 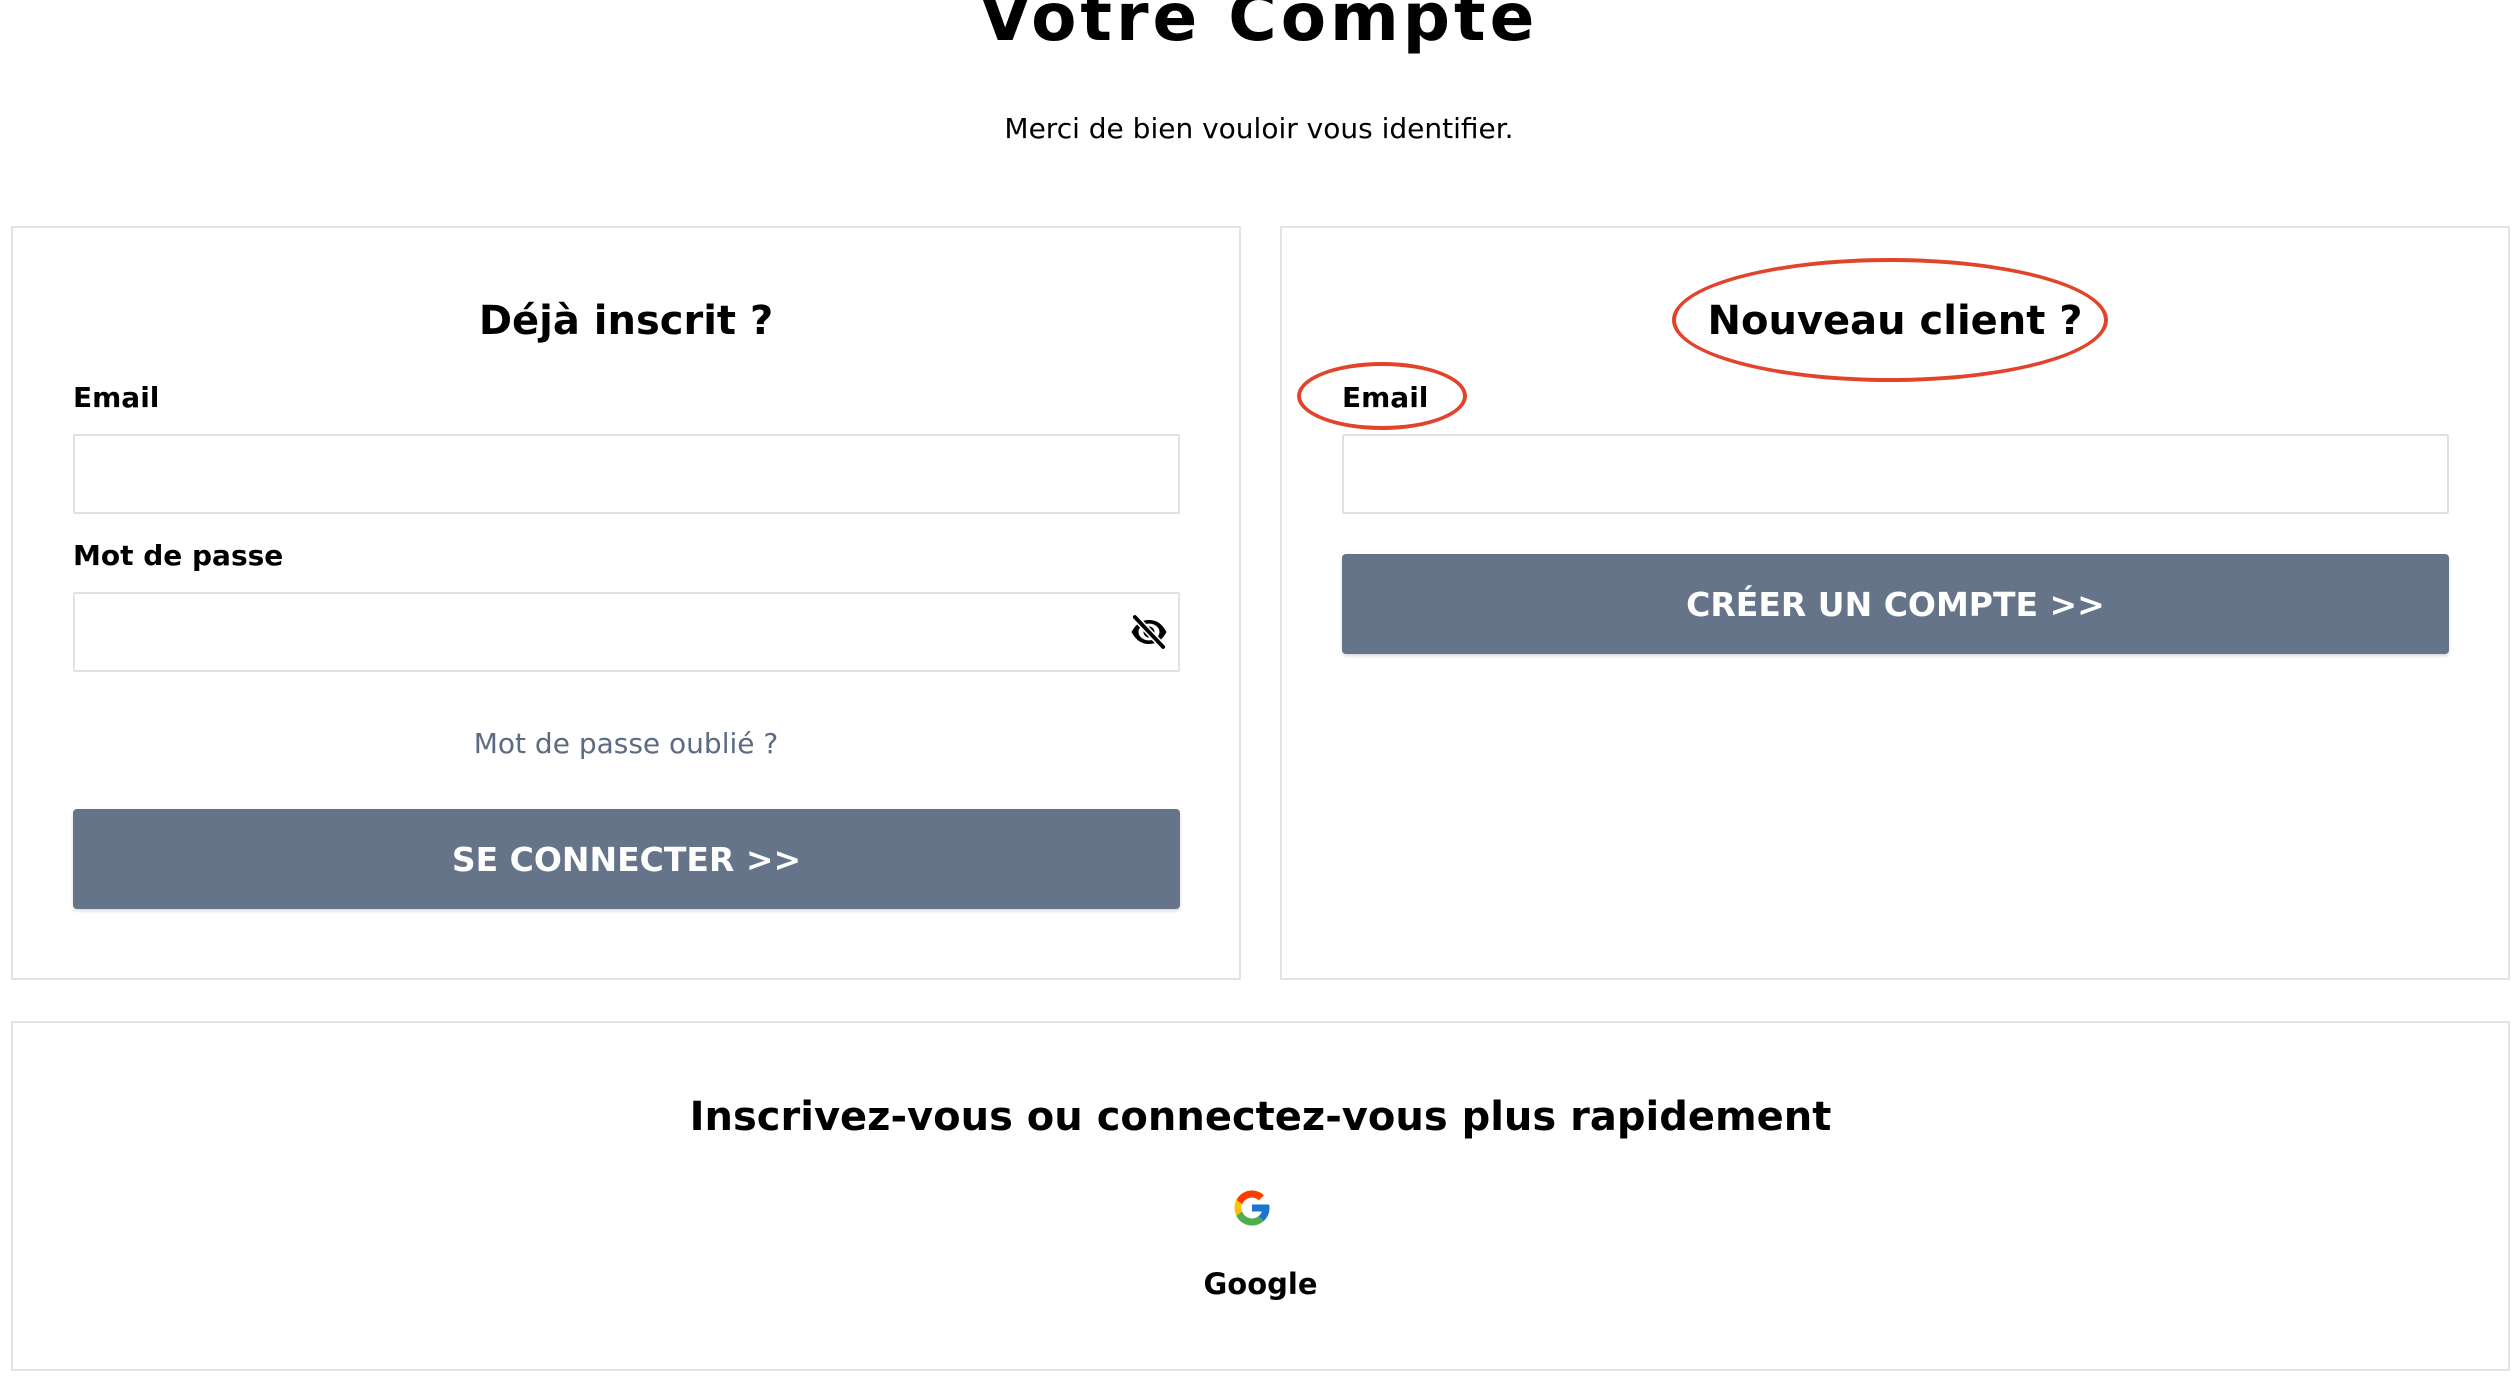 I want to click on password-label: Mot de passe, so click(x=178, y=555).